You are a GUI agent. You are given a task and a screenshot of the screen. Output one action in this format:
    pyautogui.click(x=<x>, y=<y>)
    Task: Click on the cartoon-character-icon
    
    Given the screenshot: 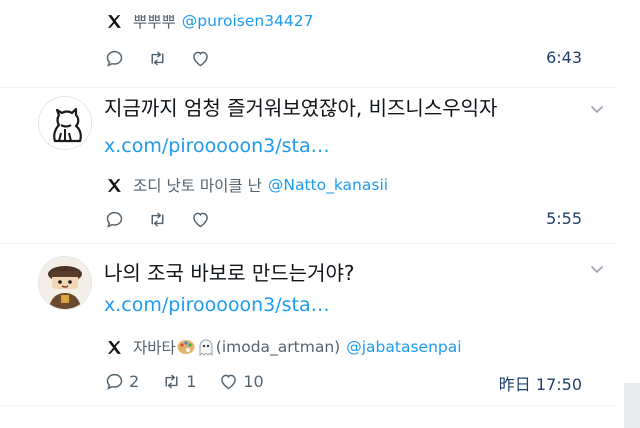 What is the action you would take?
    pyautogui.click(x=65, y=283)
    